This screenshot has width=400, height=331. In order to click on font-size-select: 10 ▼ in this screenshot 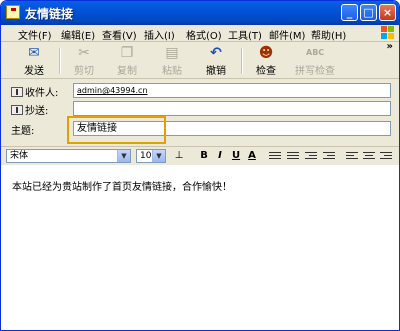, I will do `click(151, 156)`.